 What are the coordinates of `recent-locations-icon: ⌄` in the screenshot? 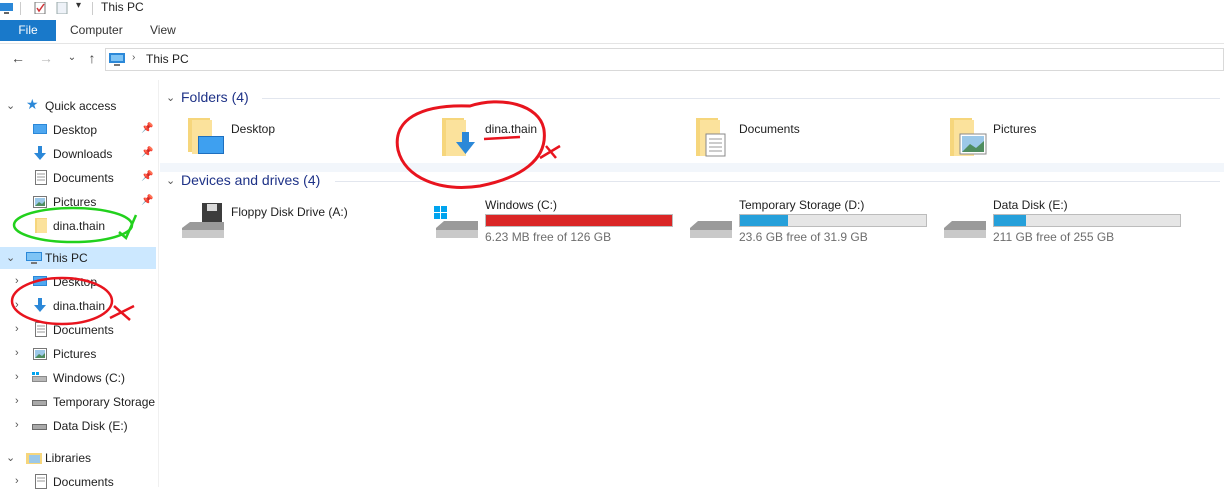 It's located at (72, 58).